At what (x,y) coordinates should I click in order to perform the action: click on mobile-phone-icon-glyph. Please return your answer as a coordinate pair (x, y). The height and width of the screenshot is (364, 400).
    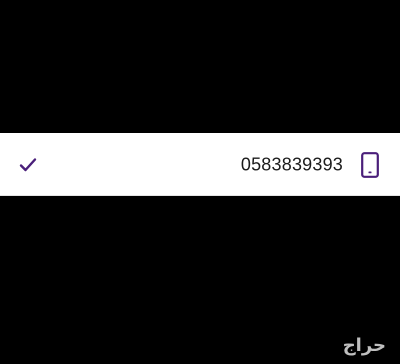
    Looking at the image, I should click on (370, 164).